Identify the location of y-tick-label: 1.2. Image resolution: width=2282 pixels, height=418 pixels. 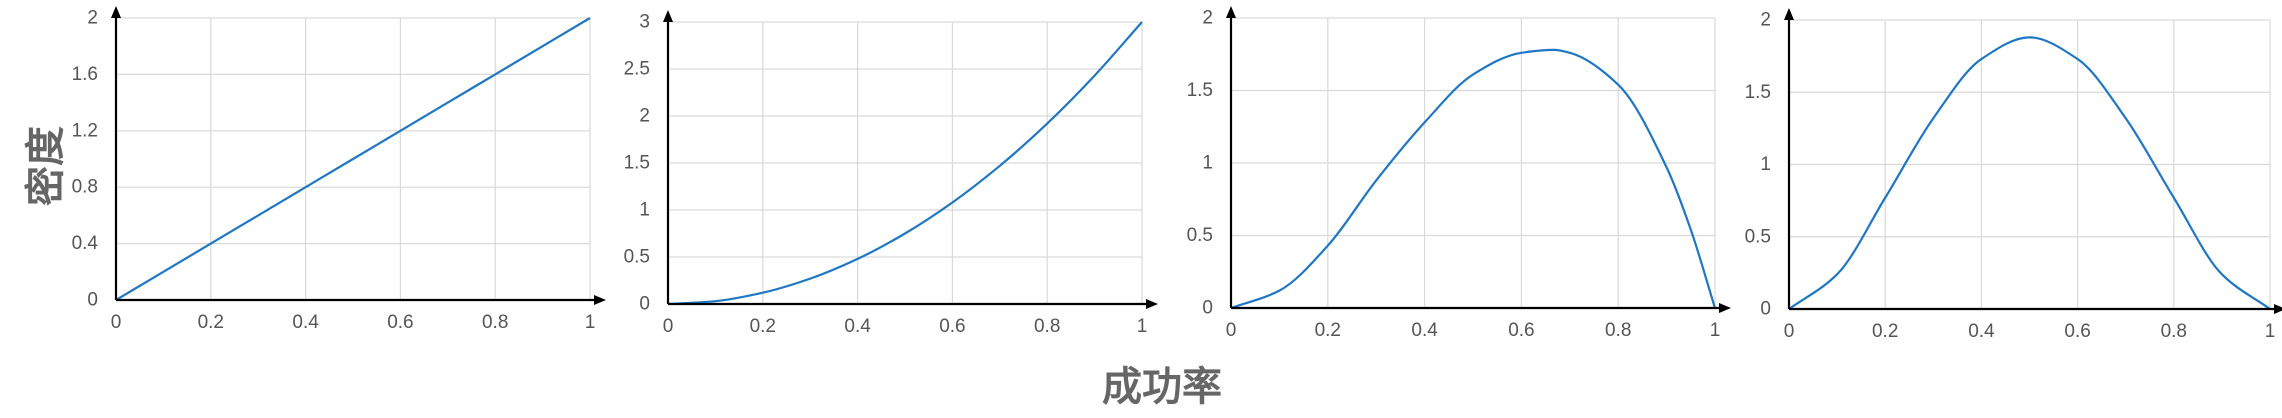
(85, 130).